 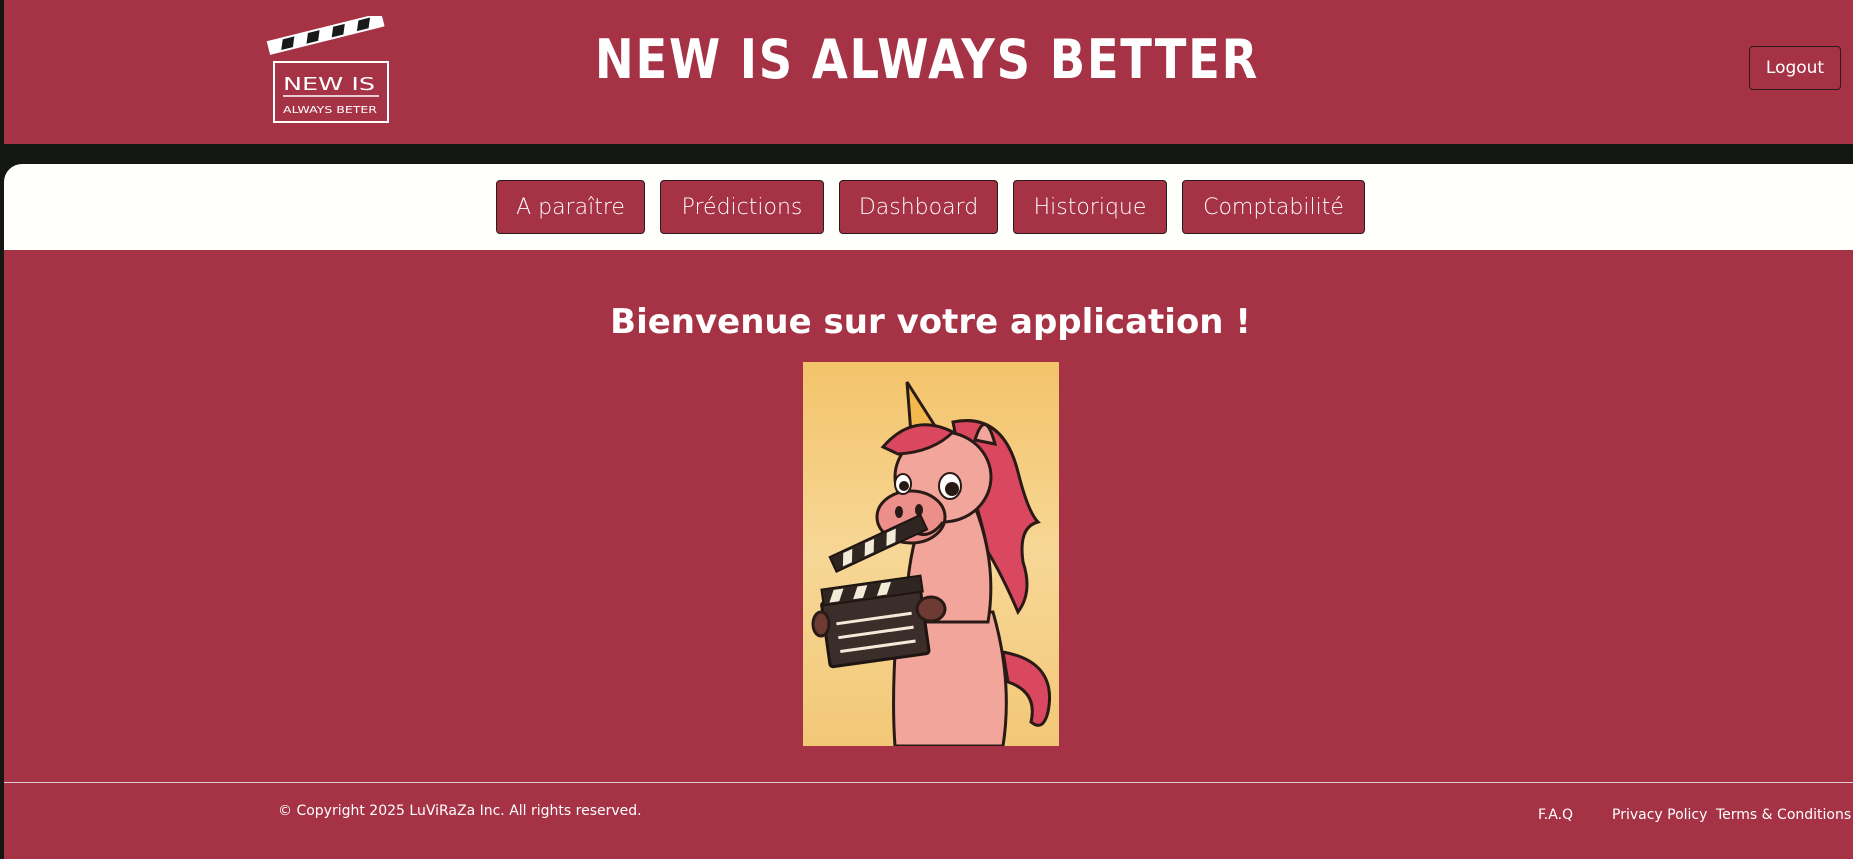 What do you see at coordinates (1783, 815) in the screenshot?
I see `terms-conditions-link: Terms & Conditions` at bounding box center [1783, 815].